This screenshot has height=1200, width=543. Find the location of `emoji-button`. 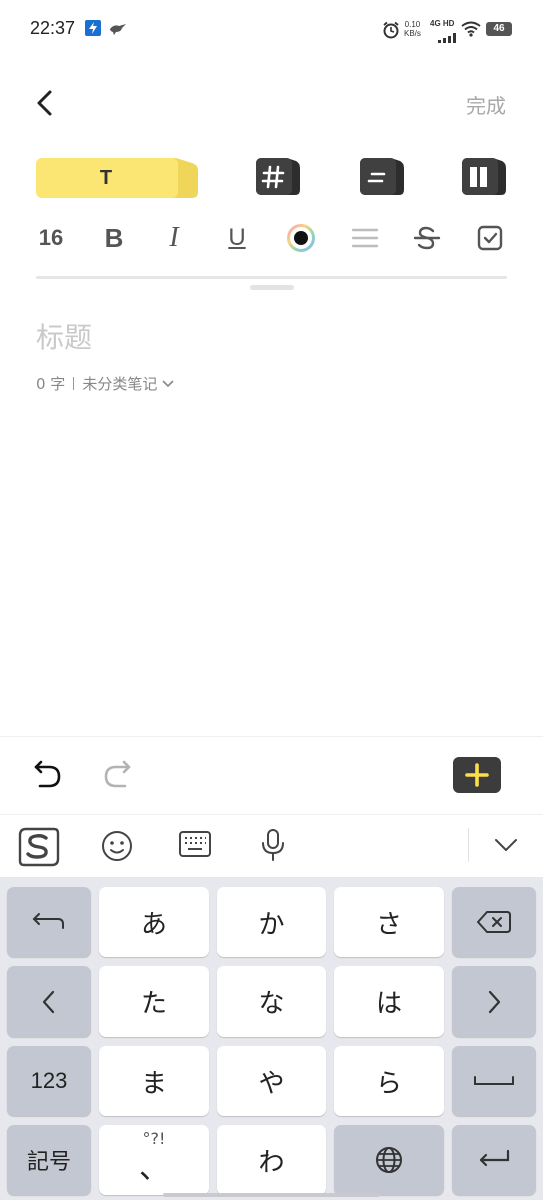

emoji-button is located at coordinates (117, 848).